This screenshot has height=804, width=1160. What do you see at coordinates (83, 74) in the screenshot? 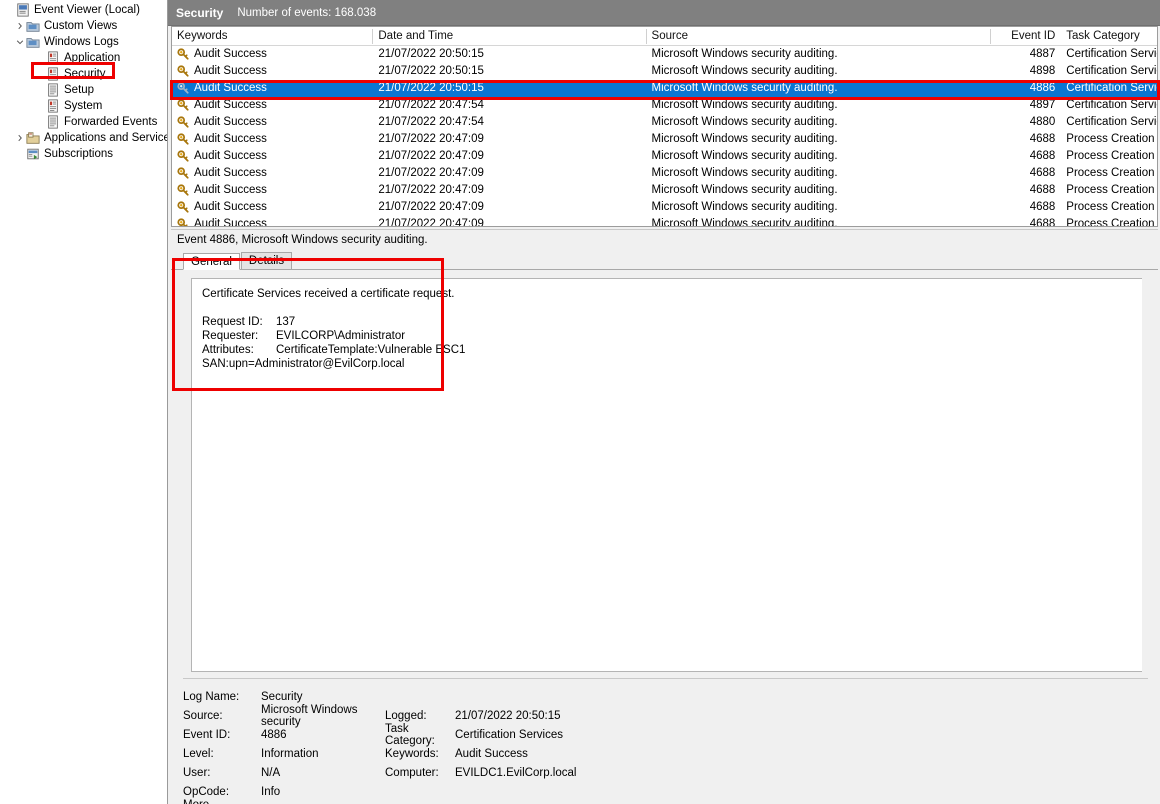
I see `tree-item-security: Security` at bounding box center [83, 74].